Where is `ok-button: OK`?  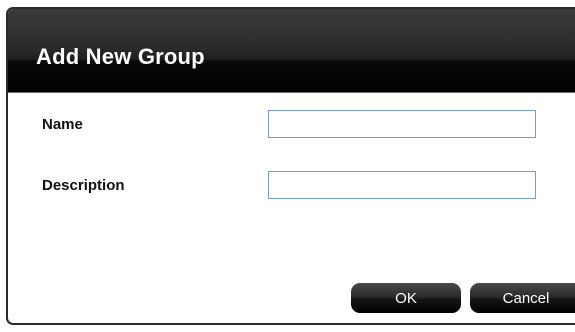
ok-button: OK is located at coordinates (406, 298).